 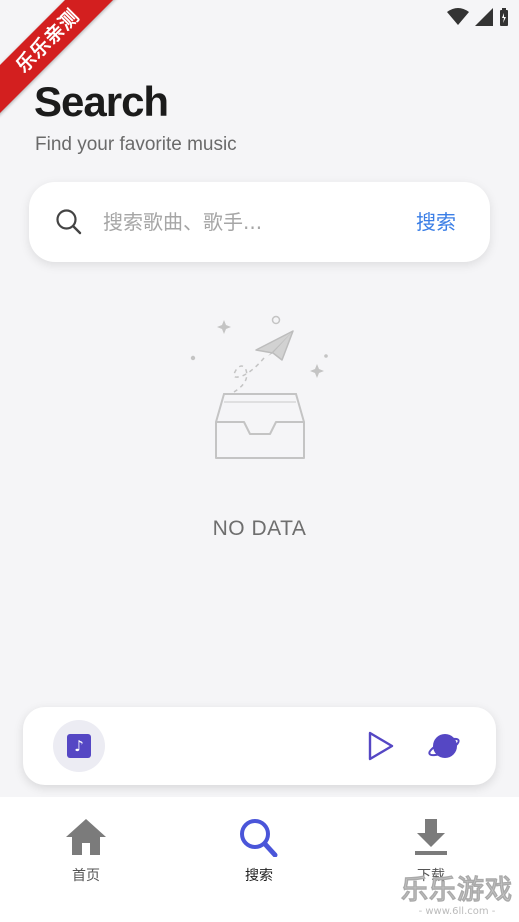 I want to click on nav-search-label: 搜索, so click(x=259, y=876).